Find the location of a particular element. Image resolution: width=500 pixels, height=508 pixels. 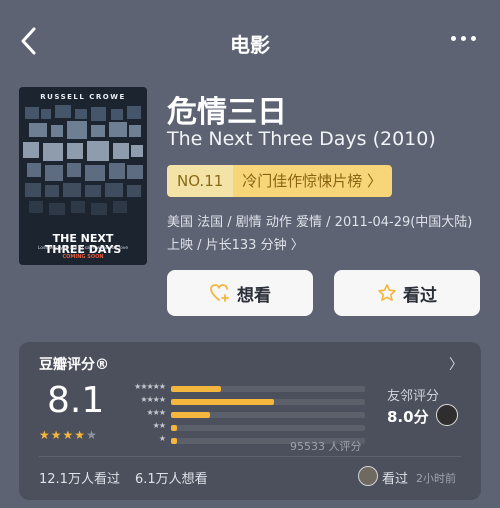

rating-stars: ★★★★★ is located at coordinates (68, 435).